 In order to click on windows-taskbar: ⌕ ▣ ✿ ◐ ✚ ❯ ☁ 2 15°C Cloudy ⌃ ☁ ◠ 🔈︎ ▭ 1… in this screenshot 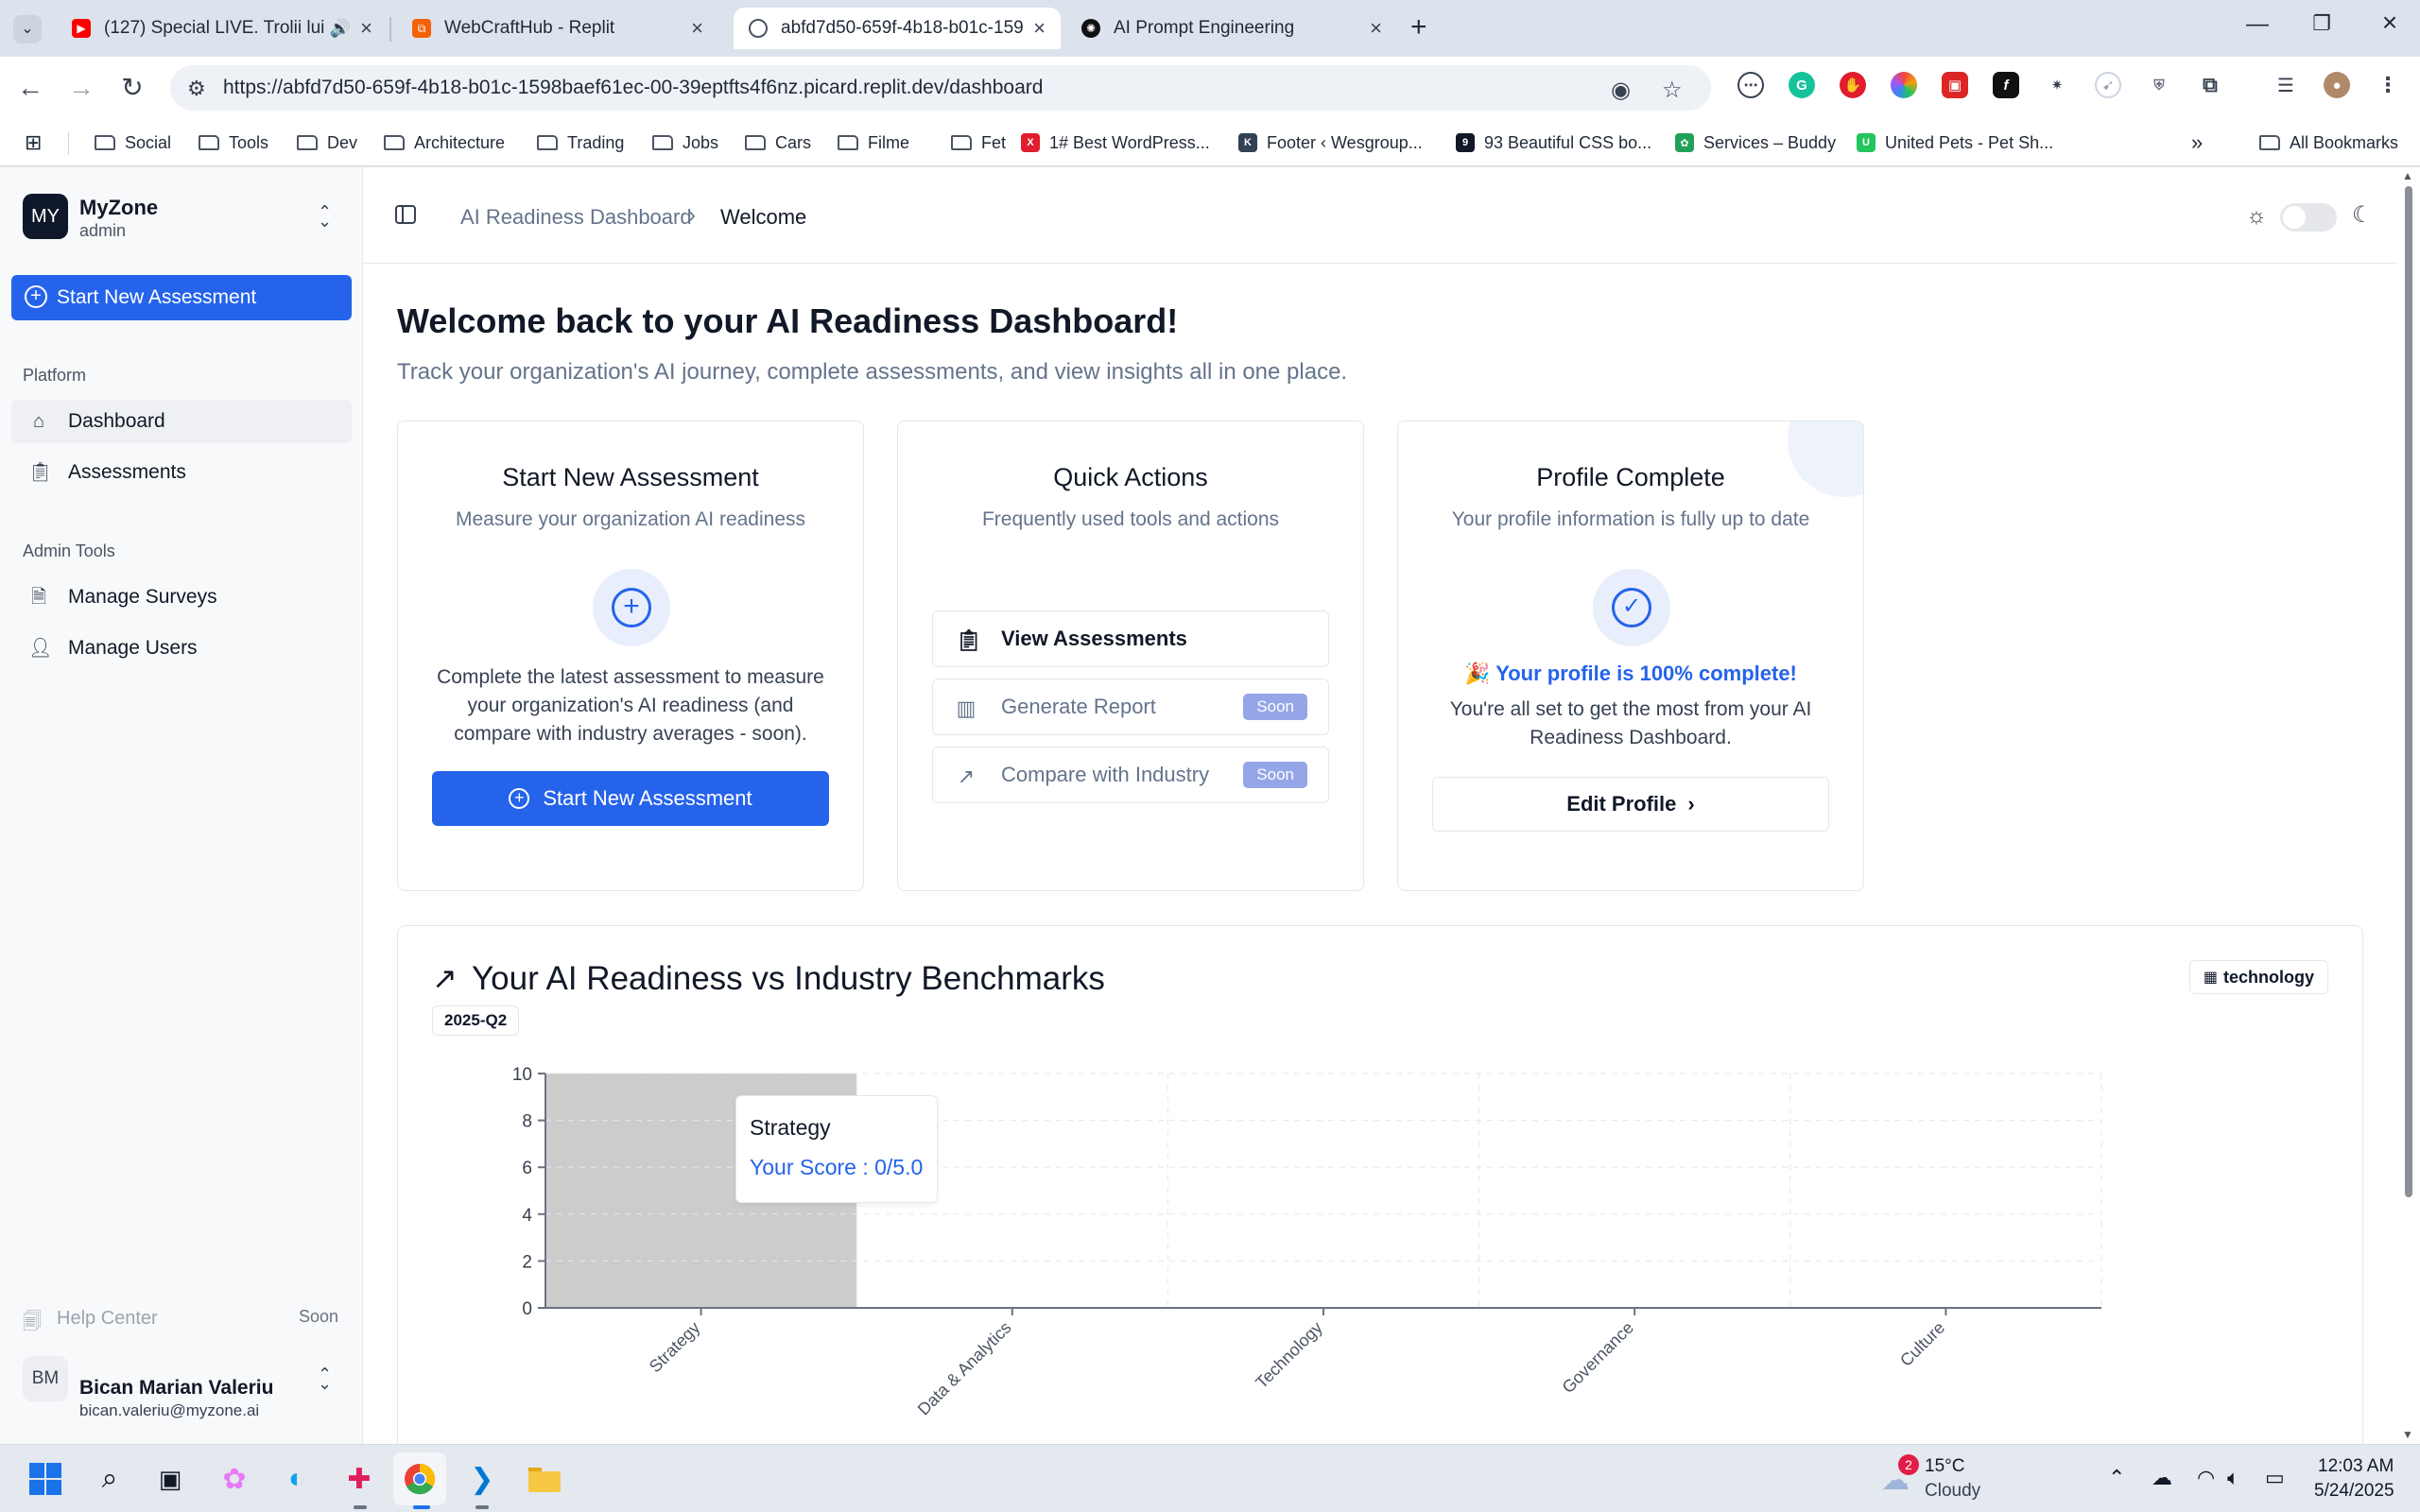, I will do `click(1210, 1478)`.